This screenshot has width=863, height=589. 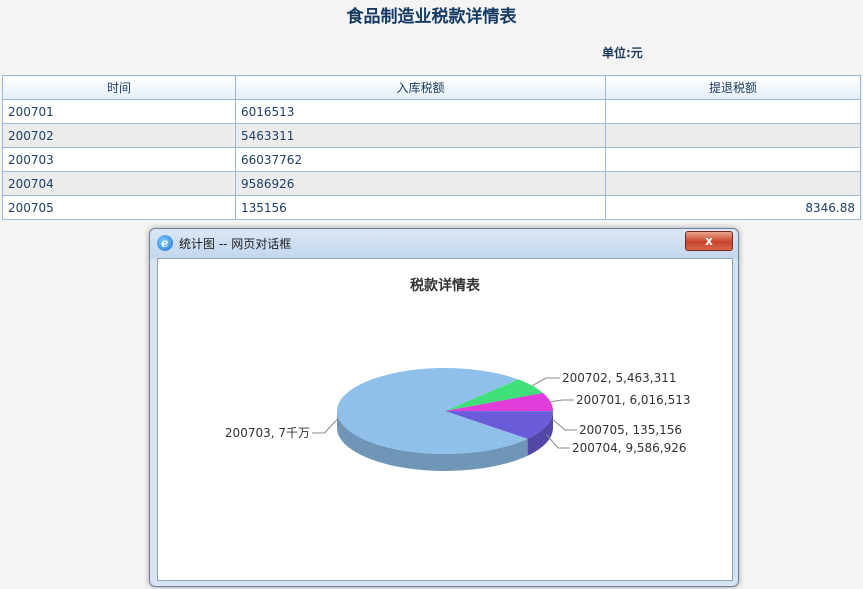 I want to click on close-button: x, so click(x=709, y=241).